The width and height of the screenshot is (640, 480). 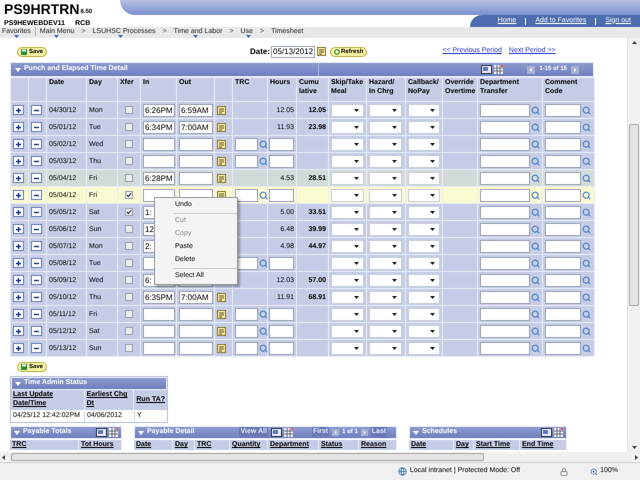 I want to click on input-field: 6:28PM, so click(x=159, y=178).